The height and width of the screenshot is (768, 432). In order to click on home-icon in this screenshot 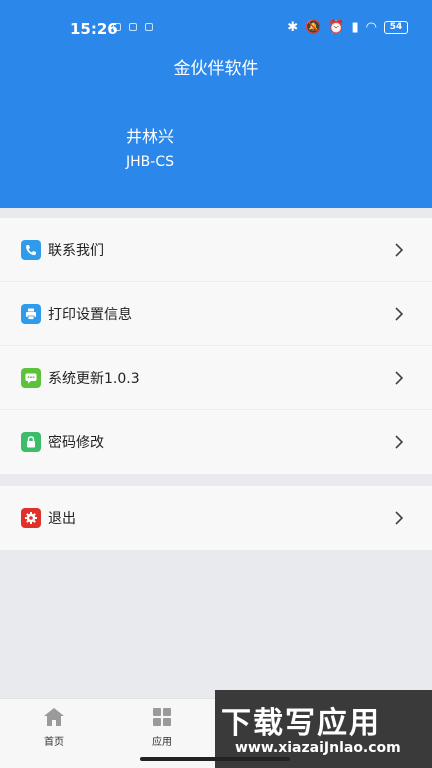, I will do `click(54, 717)`.